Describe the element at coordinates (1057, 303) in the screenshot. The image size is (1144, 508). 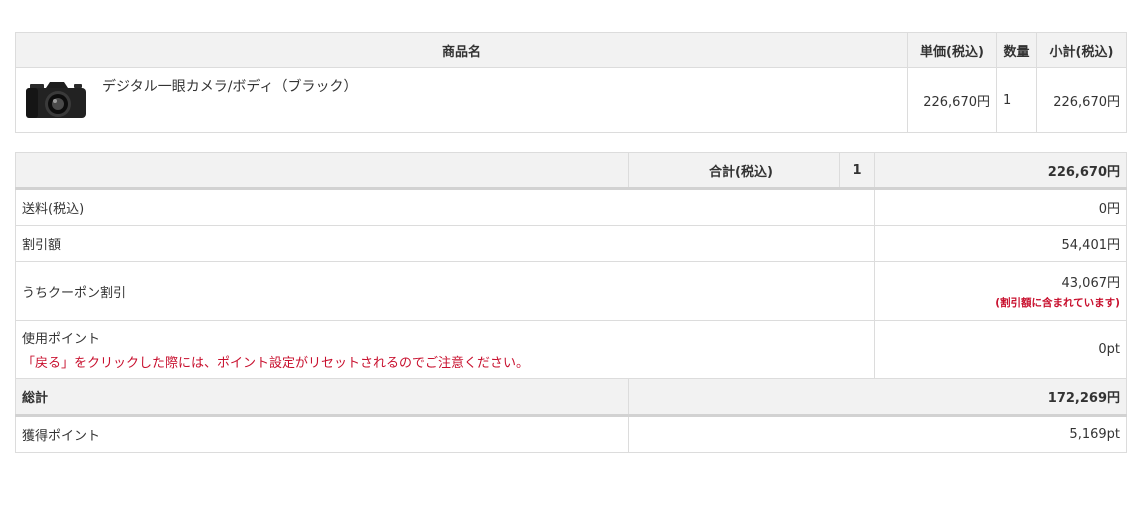
I see `coupon-note: (割引額に含まれています)` at that location.